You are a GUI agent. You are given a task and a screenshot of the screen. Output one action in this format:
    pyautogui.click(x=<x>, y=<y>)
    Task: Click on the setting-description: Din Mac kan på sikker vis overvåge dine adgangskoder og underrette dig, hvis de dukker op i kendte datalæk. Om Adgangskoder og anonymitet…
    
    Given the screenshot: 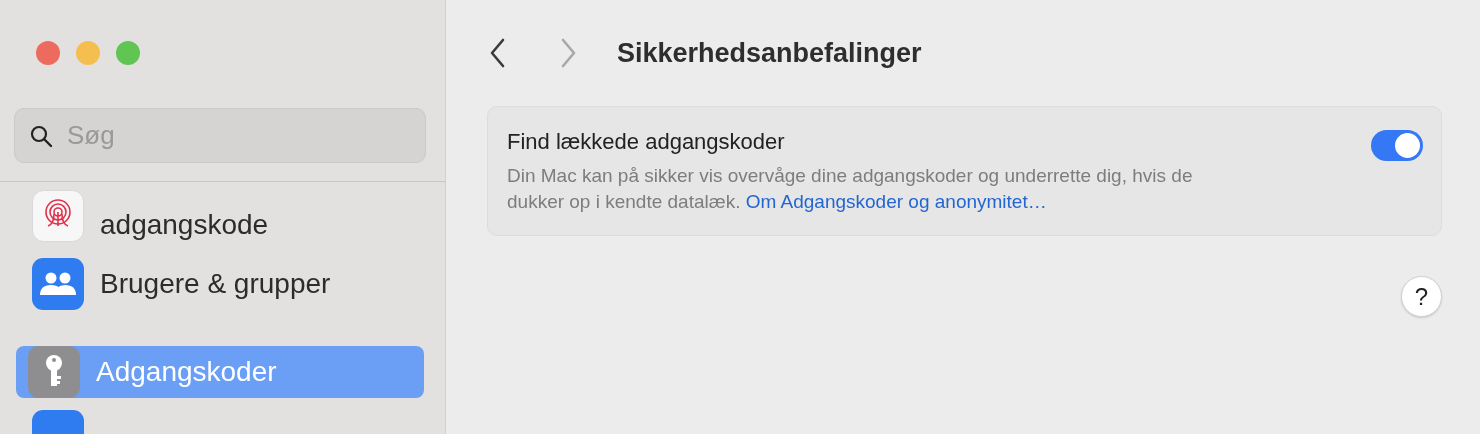 What is the action you would take?
    pyautogui.click(x=850, y=189)
    